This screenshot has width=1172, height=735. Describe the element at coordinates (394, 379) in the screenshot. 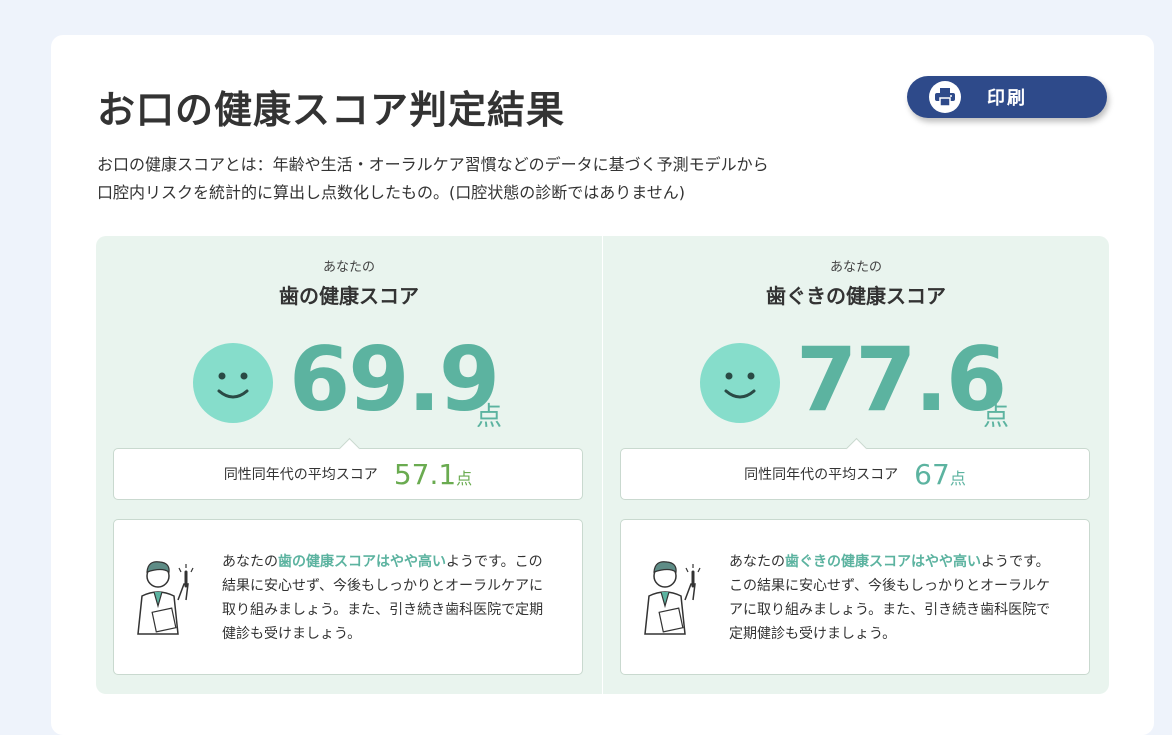

I see `score-value: 69.9` at that location.